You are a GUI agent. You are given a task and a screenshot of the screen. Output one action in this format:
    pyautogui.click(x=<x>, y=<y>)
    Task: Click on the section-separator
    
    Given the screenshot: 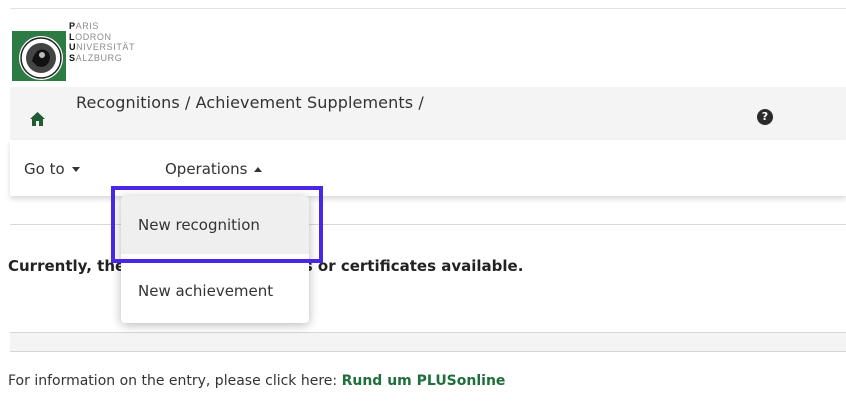 What is the action you would take?
    pyautogui.click(x=428, y=342)
    